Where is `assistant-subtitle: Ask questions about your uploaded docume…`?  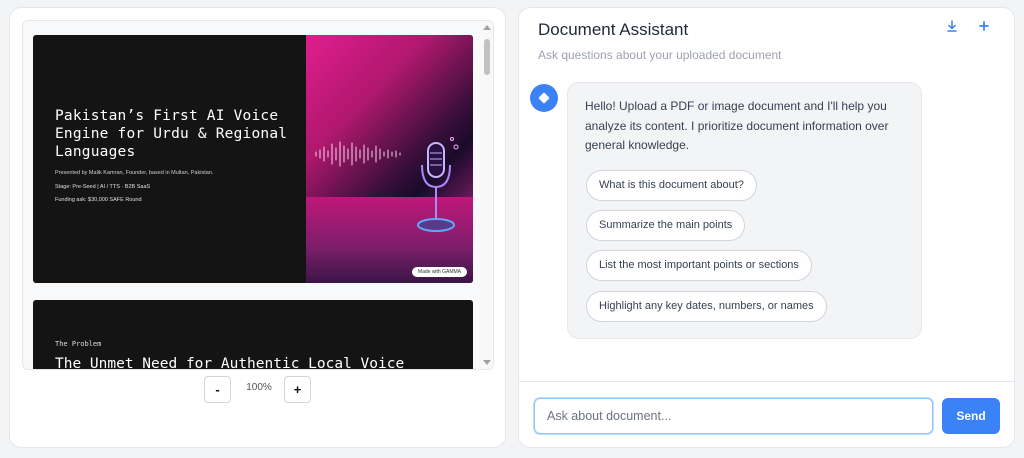
assistant-subtitle: Ask questions about your uploaded docume… is located at coordinates (660, 55).